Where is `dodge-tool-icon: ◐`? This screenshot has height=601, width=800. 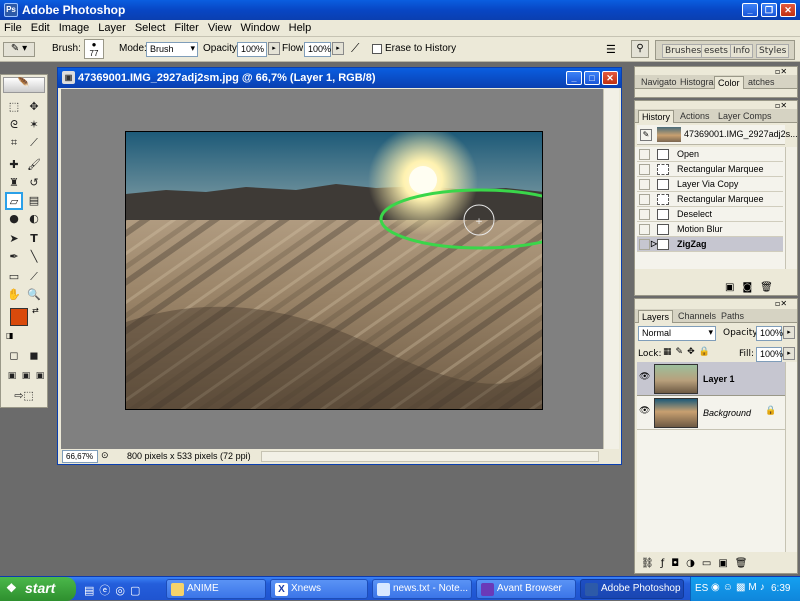
dodge-tool-icon: ◐ is located at coordinates (34, 219).